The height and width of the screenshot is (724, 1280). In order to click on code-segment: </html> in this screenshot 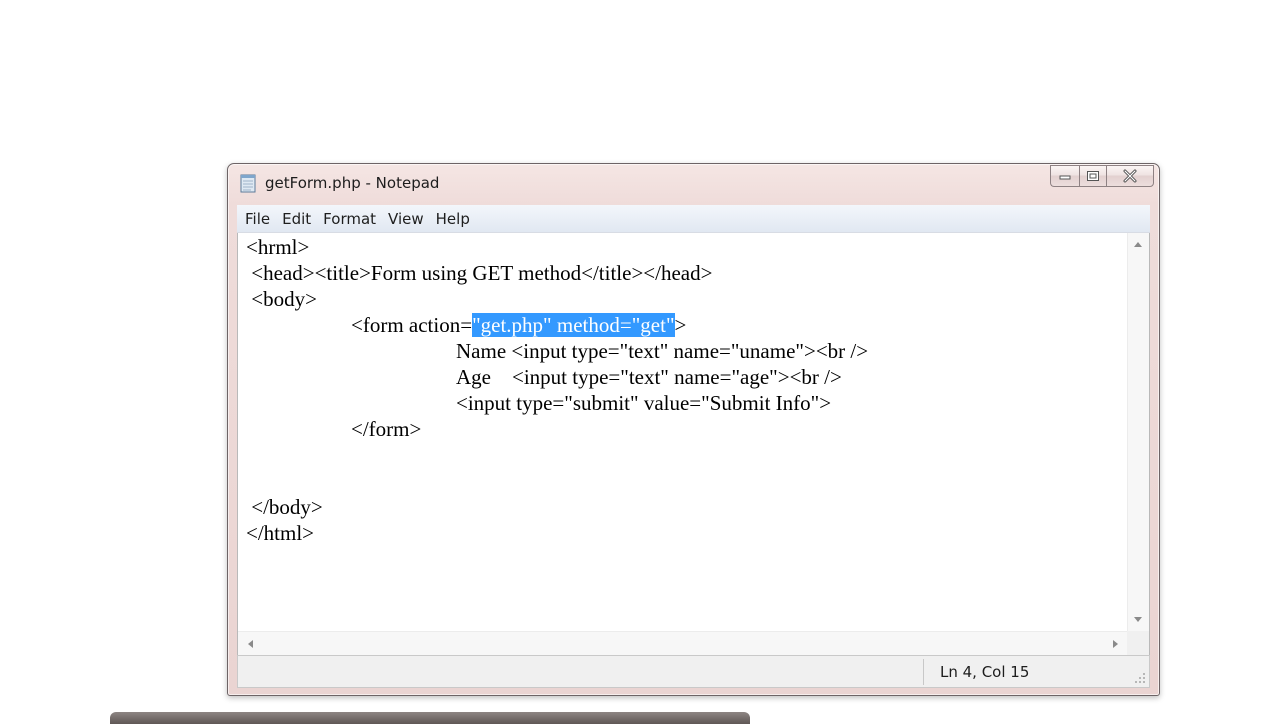, I will do `click(280, 533)`.